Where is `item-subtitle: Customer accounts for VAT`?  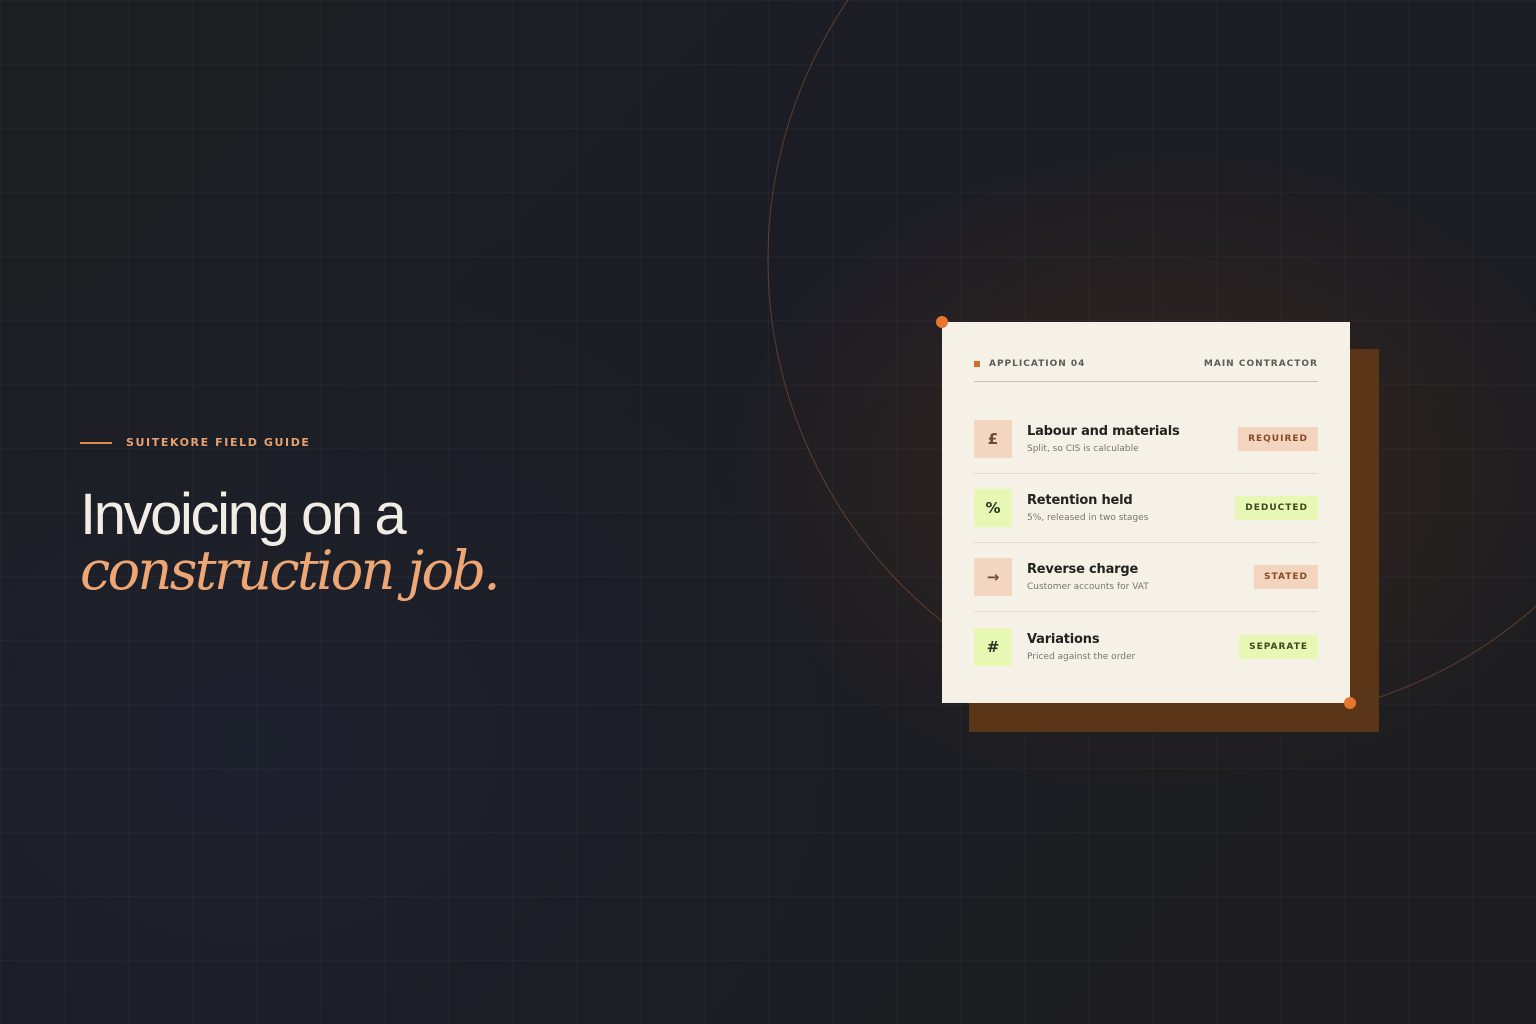 item-subtitle: Customer accounts for VAT is located at coordinates (1088, 587).